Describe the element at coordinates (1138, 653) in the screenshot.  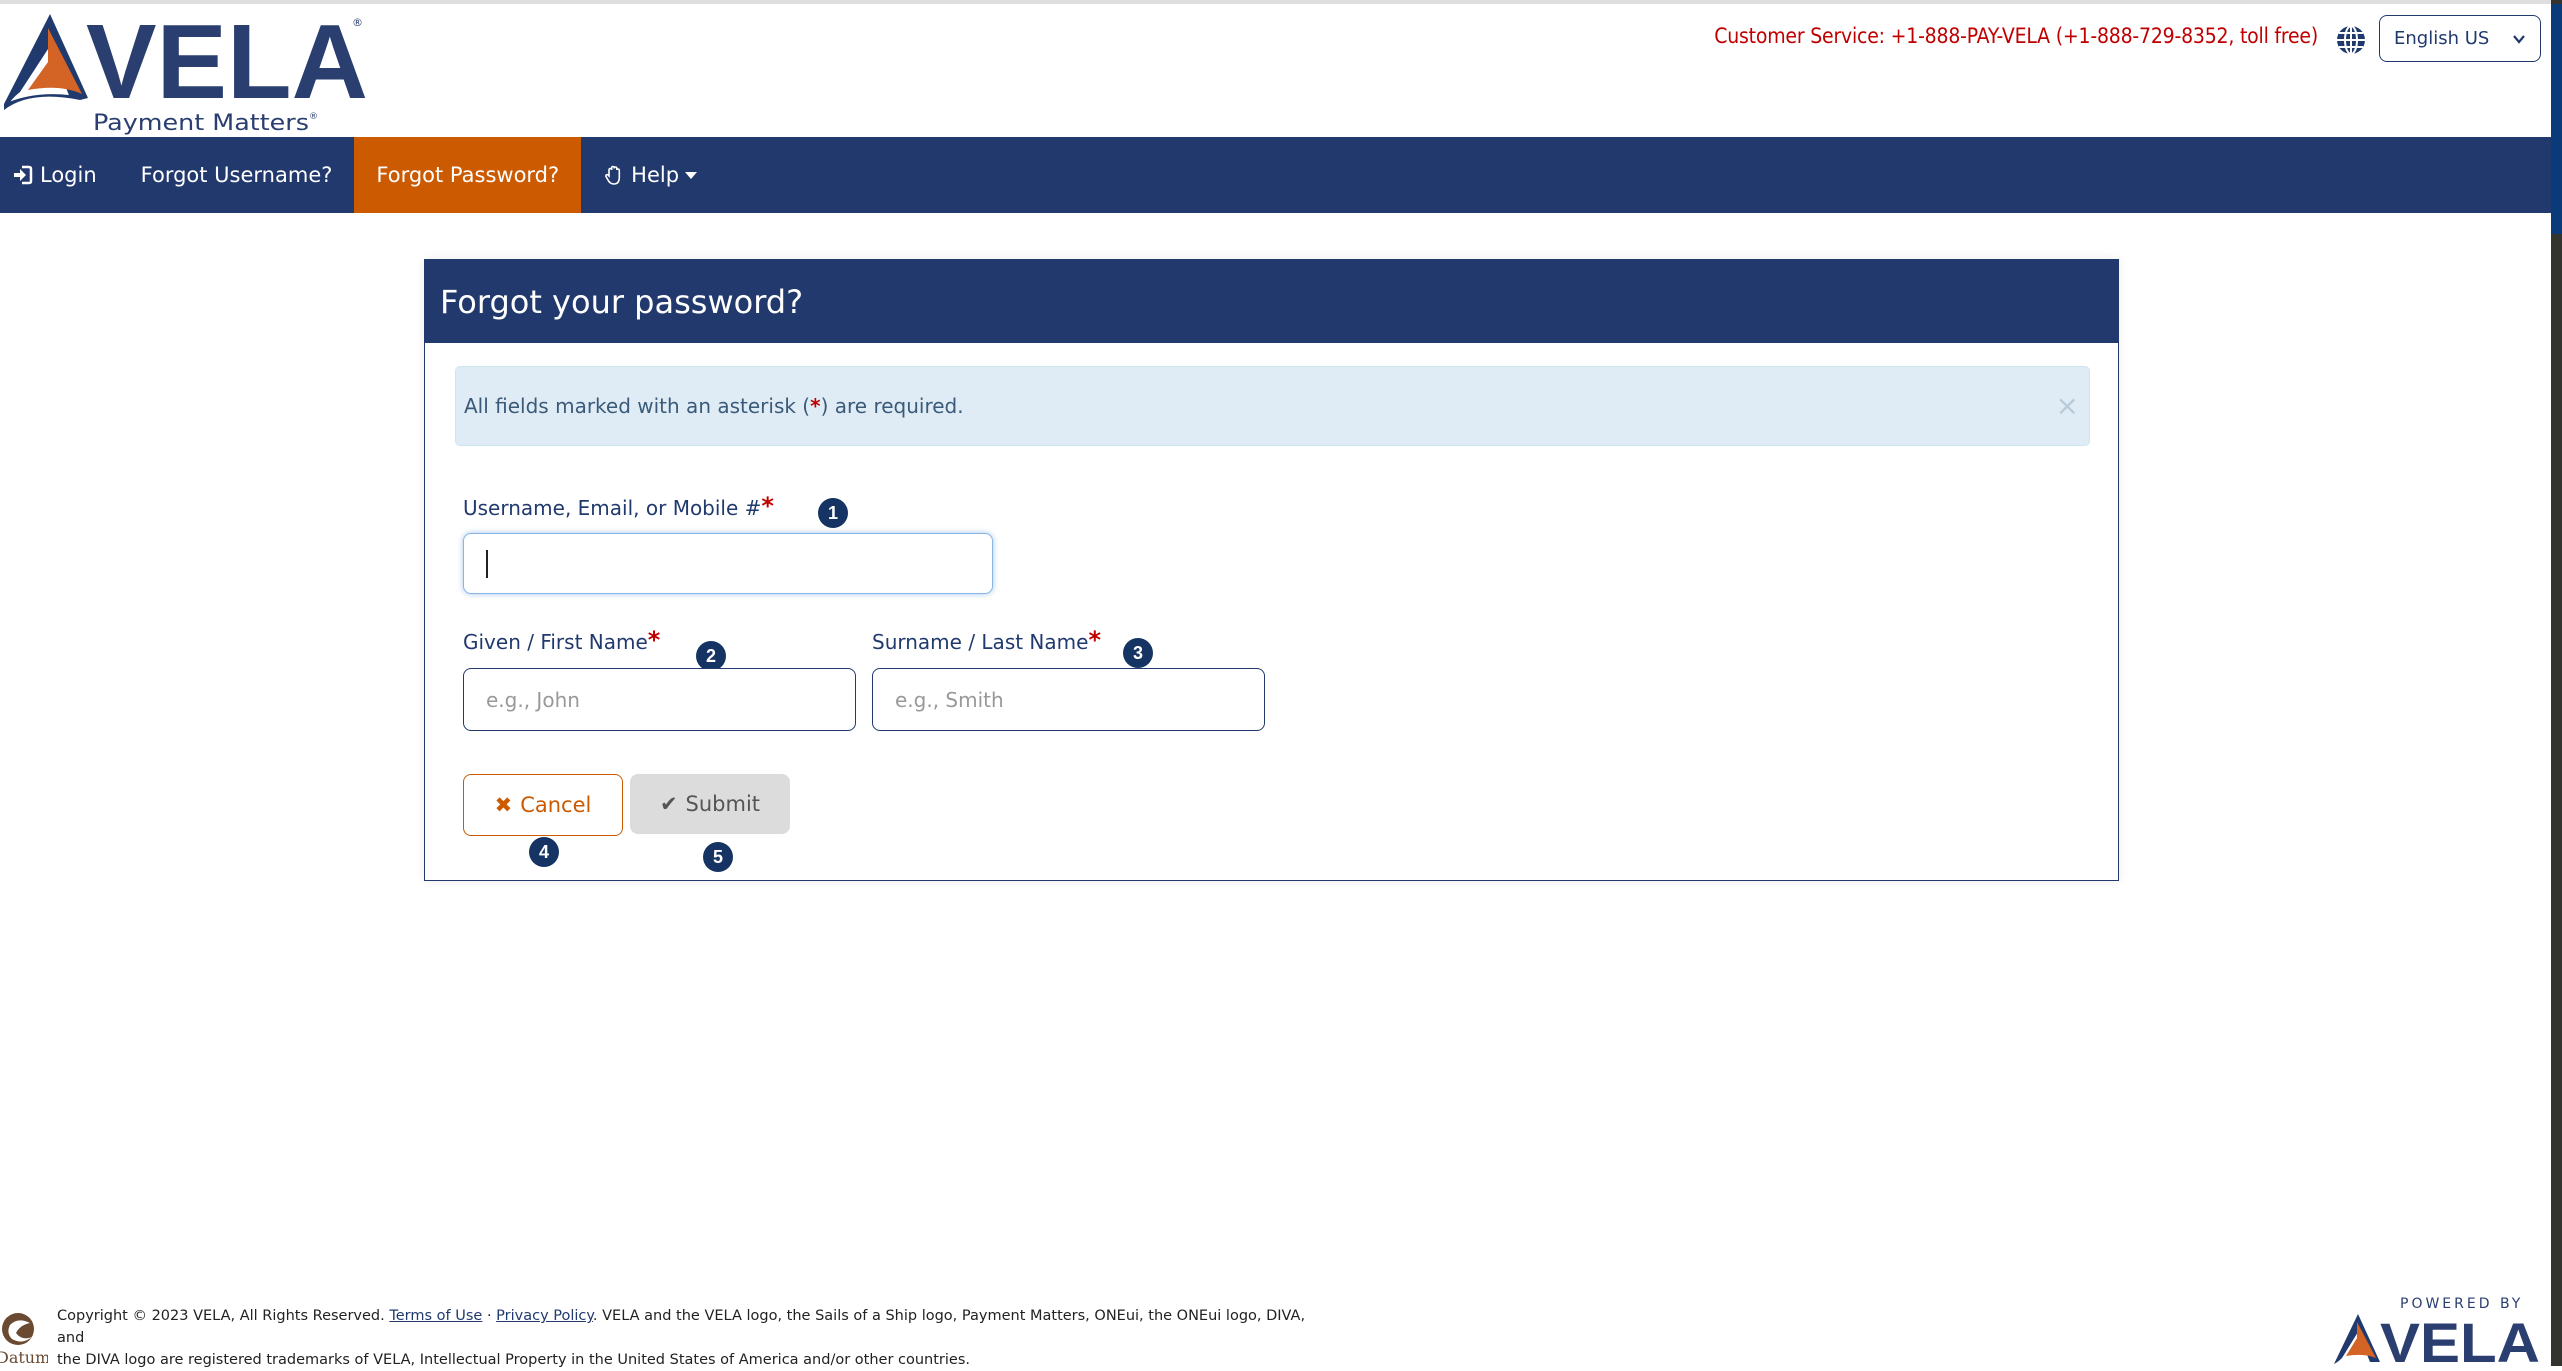
I see `step-badge-3: 3` at that location.